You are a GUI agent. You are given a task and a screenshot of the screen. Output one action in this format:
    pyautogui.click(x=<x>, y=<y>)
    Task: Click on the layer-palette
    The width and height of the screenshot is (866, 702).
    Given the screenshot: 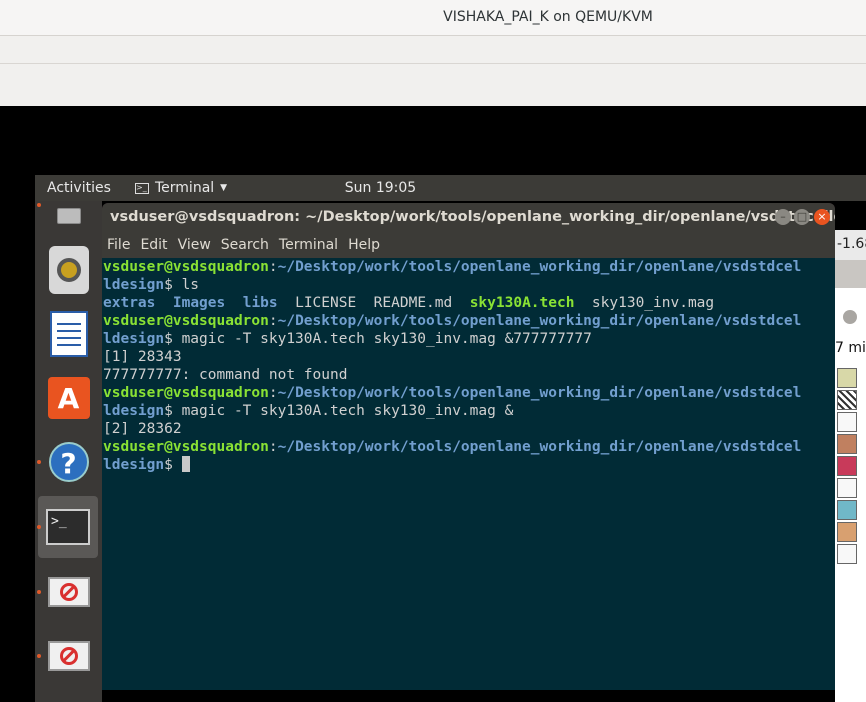 What is the action you would take?
    pyautogui.click(x=851, y=466)
    